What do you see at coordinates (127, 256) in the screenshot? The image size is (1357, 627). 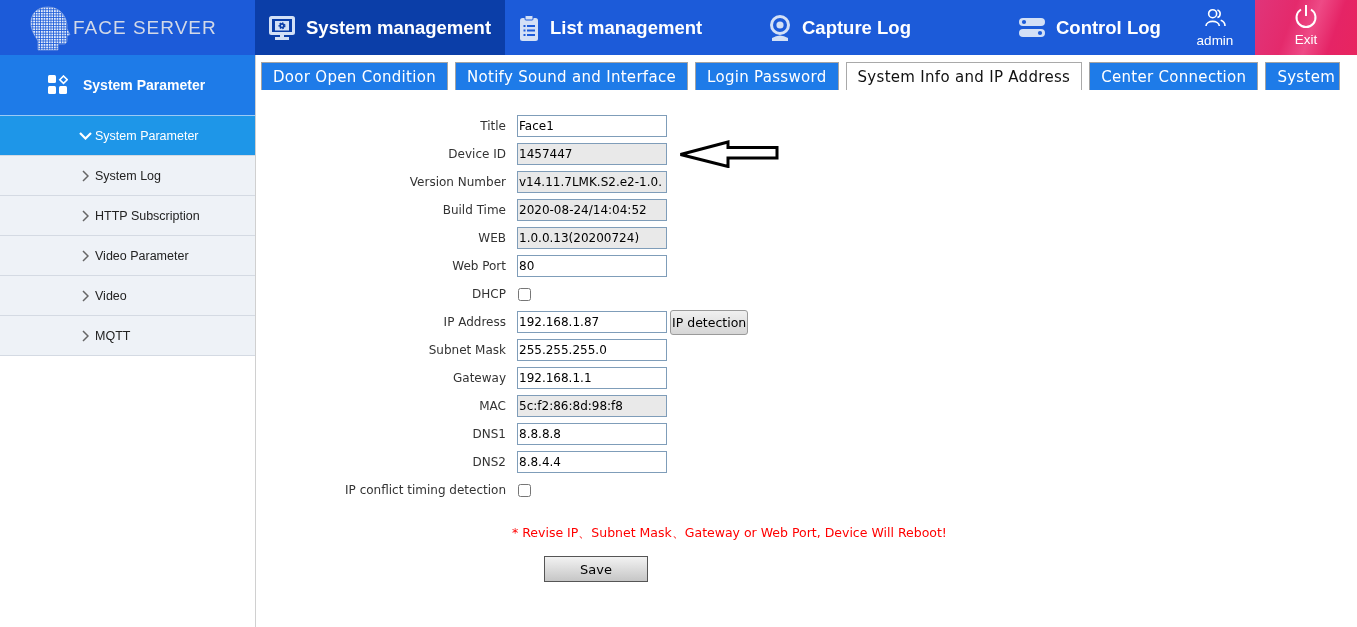 I see `sidebar-item: Video Parameter` at bounding box center [127, 256].